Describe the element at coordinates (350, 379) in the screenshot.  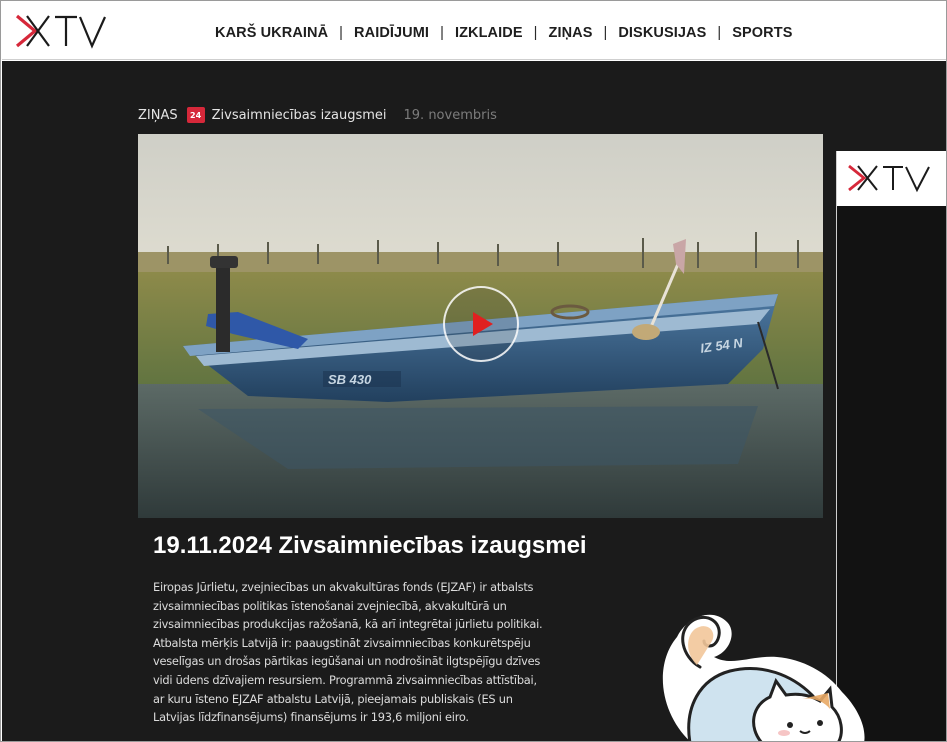
I see `boat-label: SB 430` at that location.